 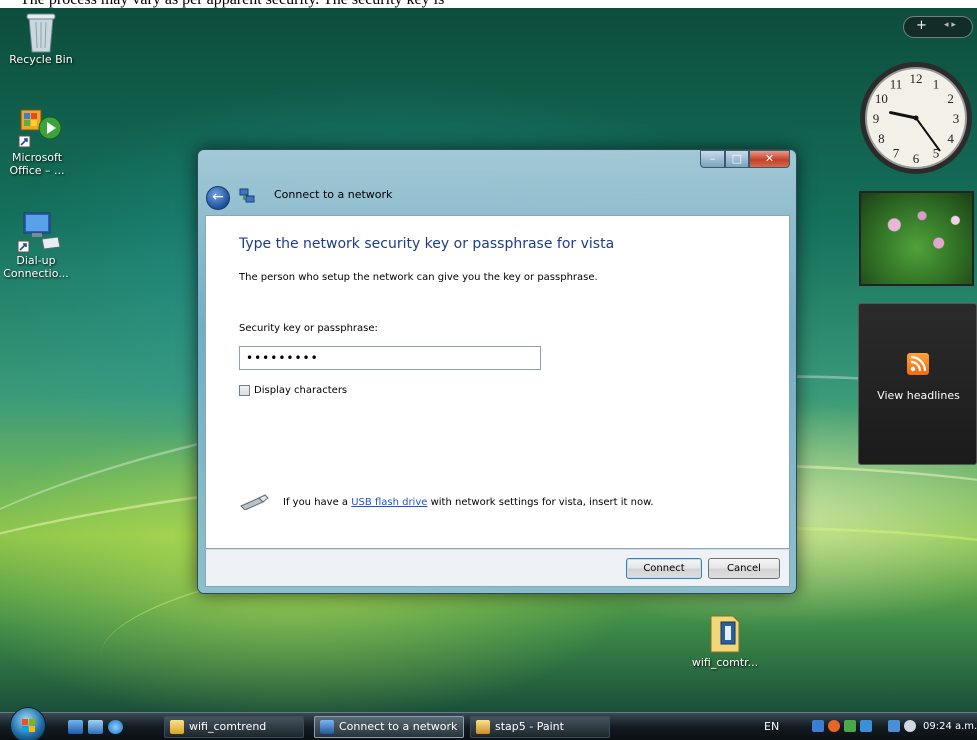 I want to click on clock-numeral: 10, so click(x=881, y=98).